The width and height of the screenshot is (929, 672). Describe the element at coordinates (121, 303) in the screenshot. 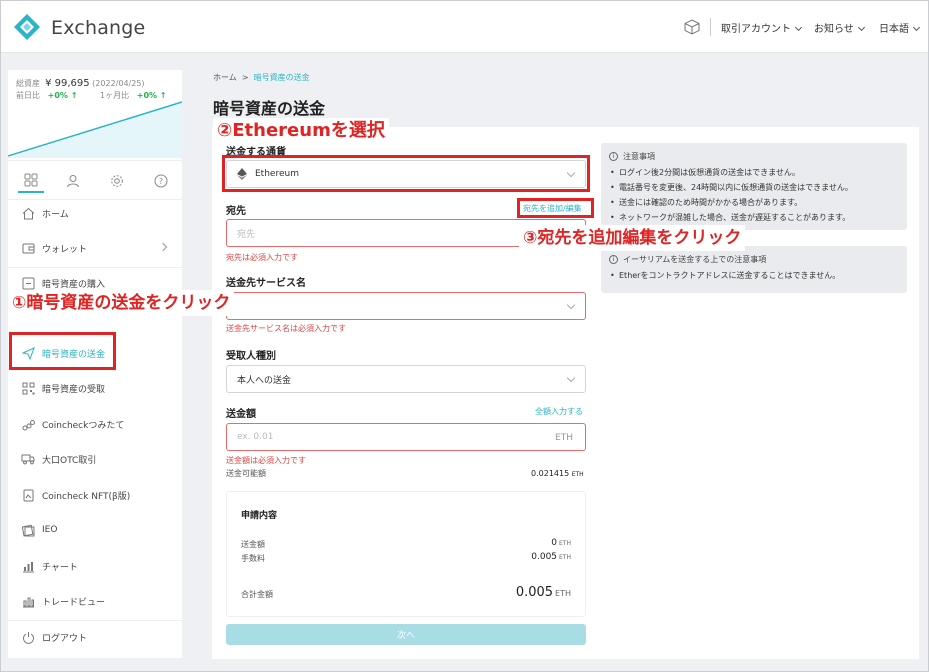

I see `annotation-step1: ①暗号資産の送金をクリック` at that location.